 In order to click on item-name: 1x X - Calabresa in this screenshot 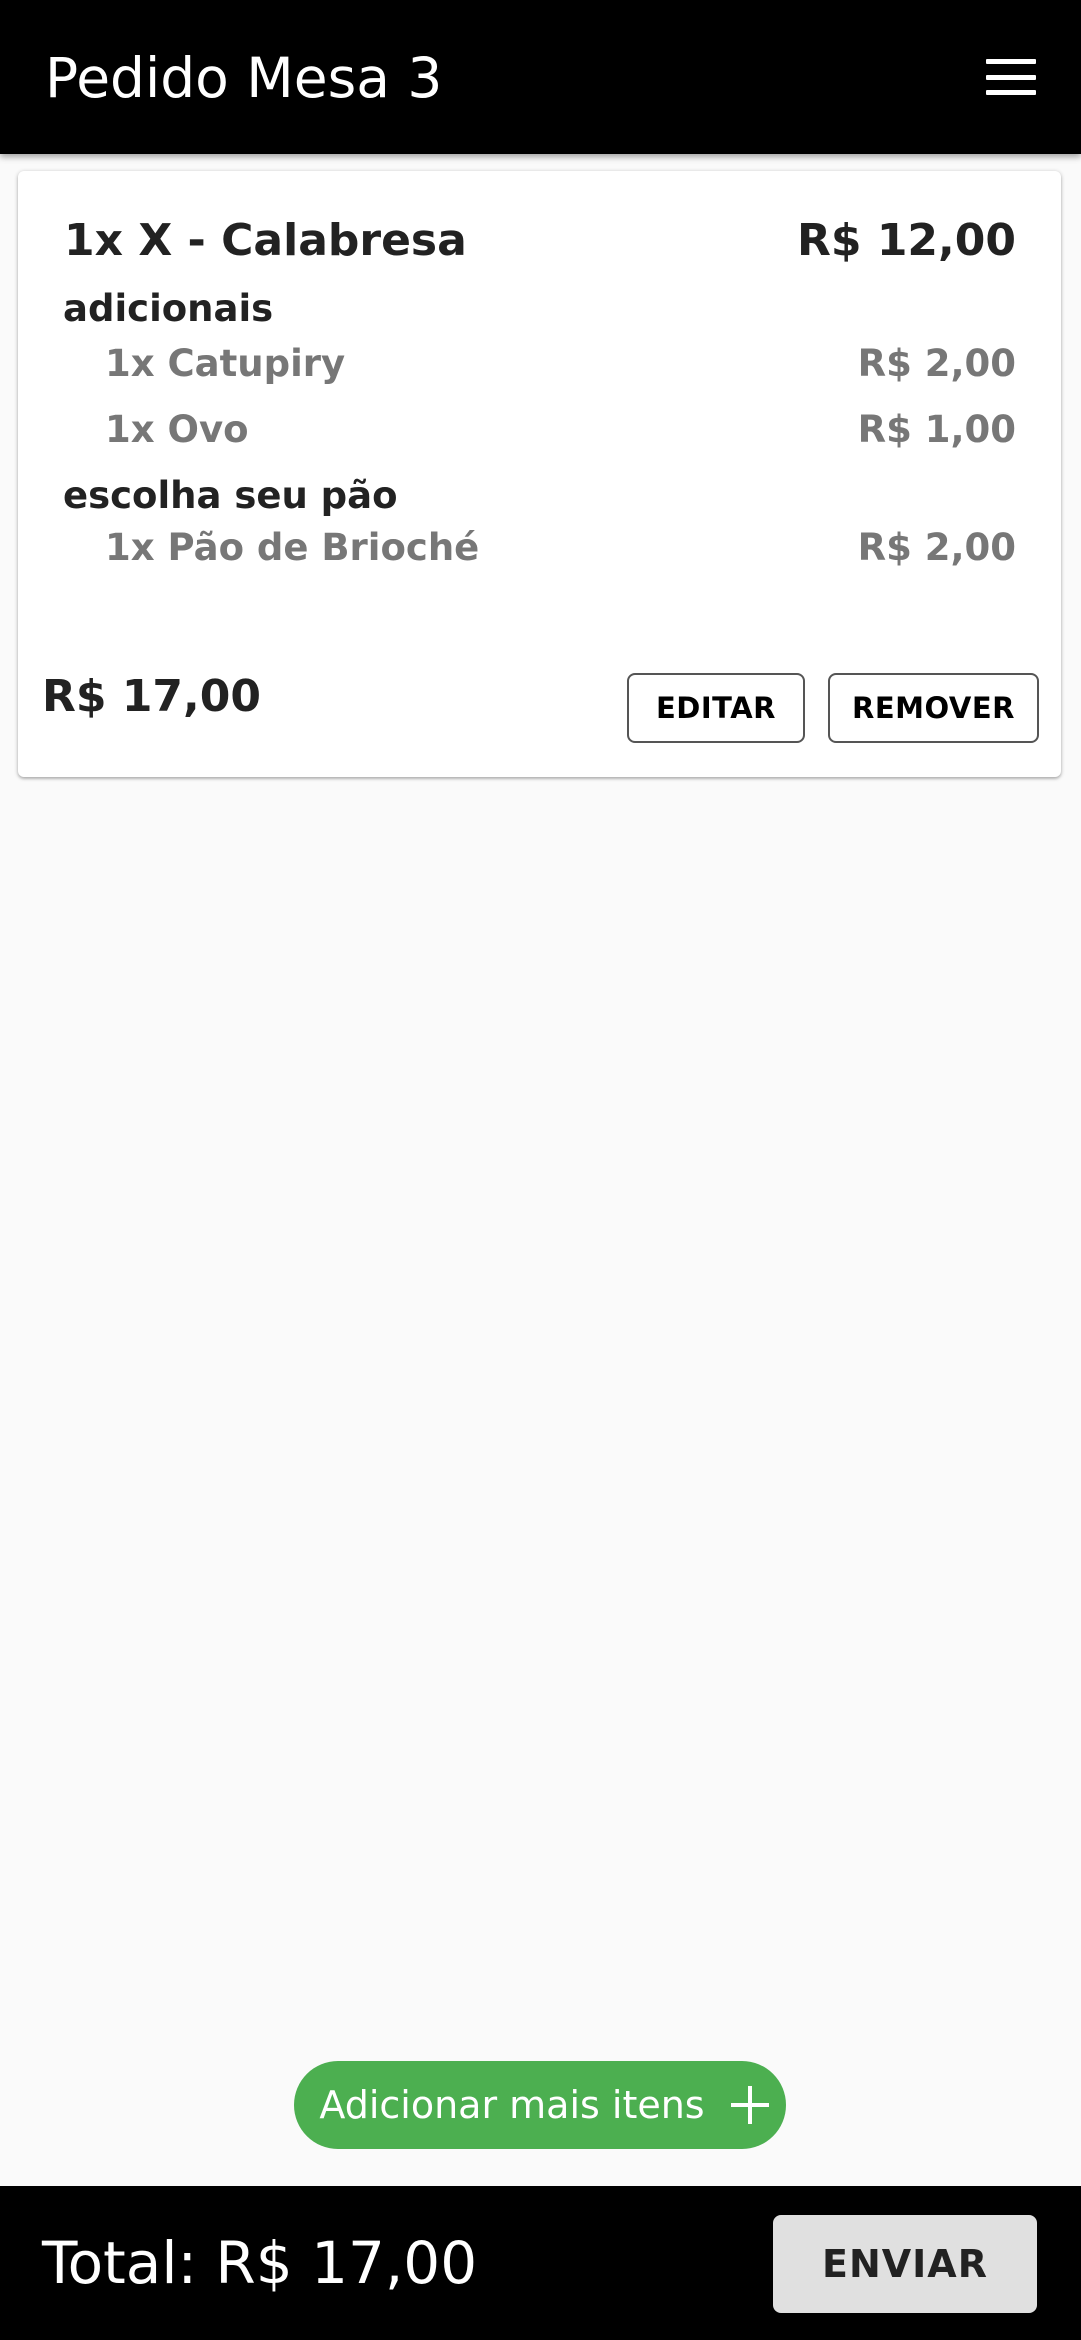, I will do `click(265, 240)`.